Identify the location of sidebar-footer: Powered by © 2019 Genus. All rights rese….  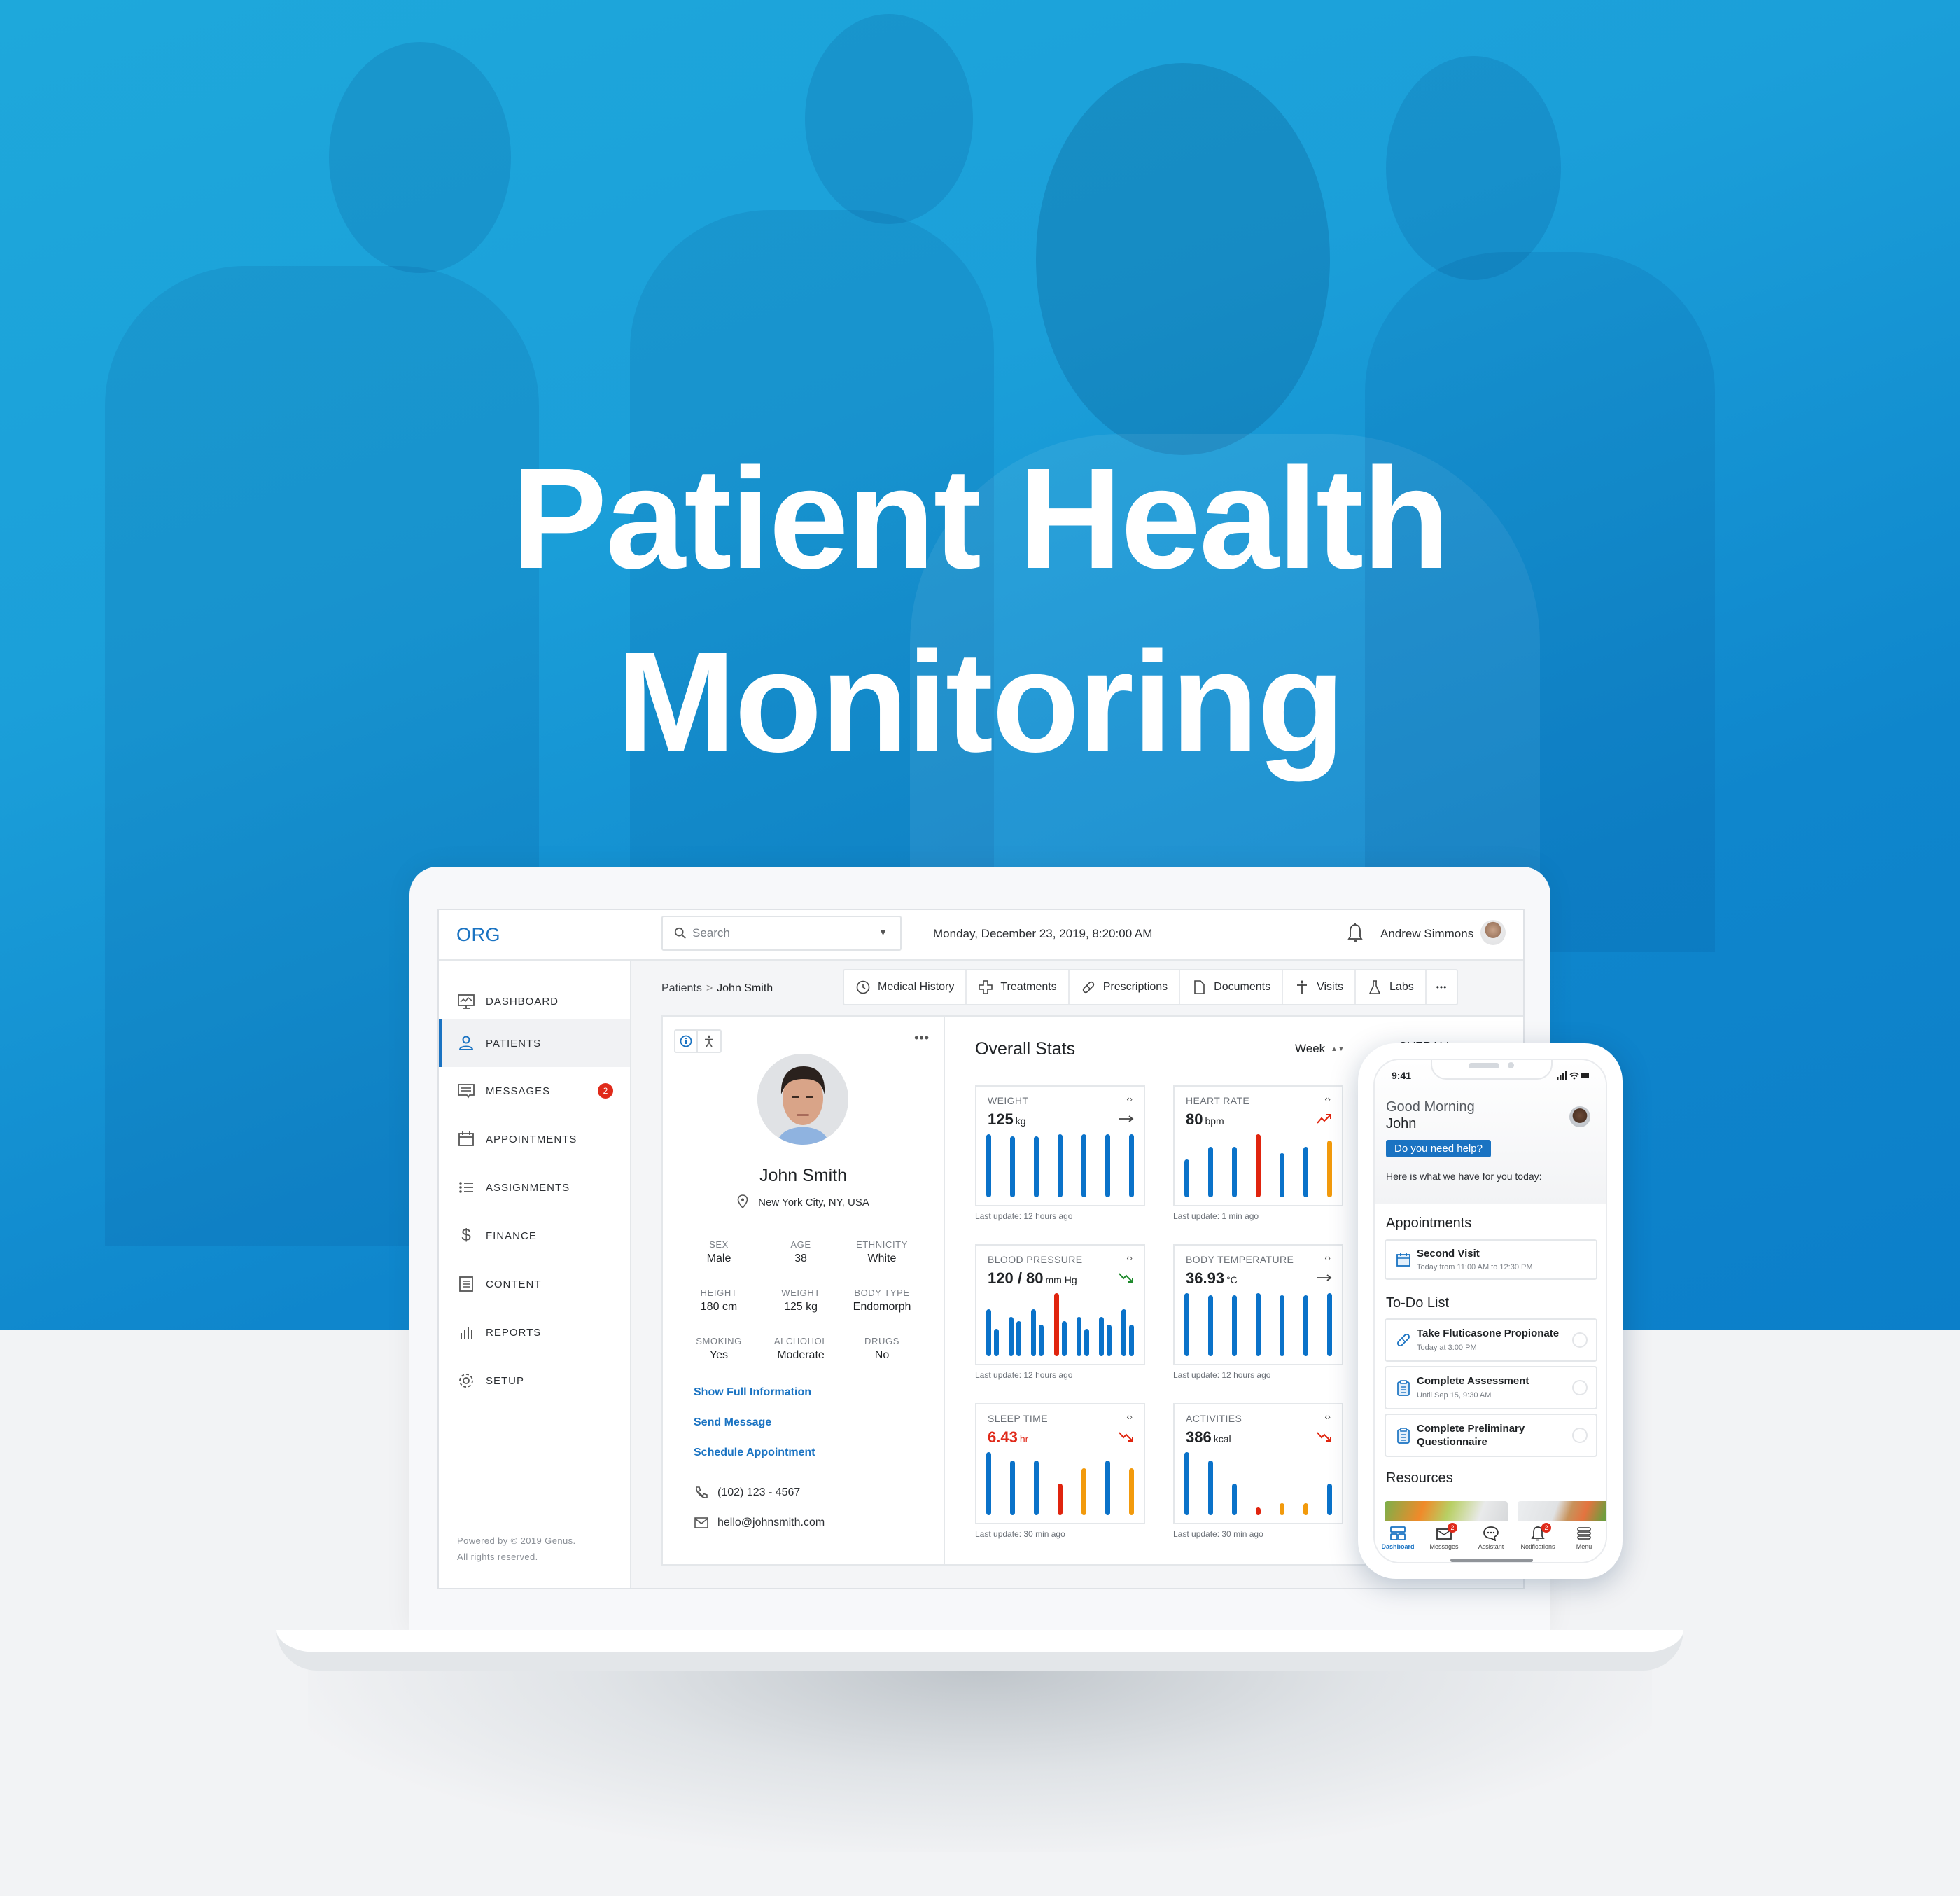
(516, 1549).